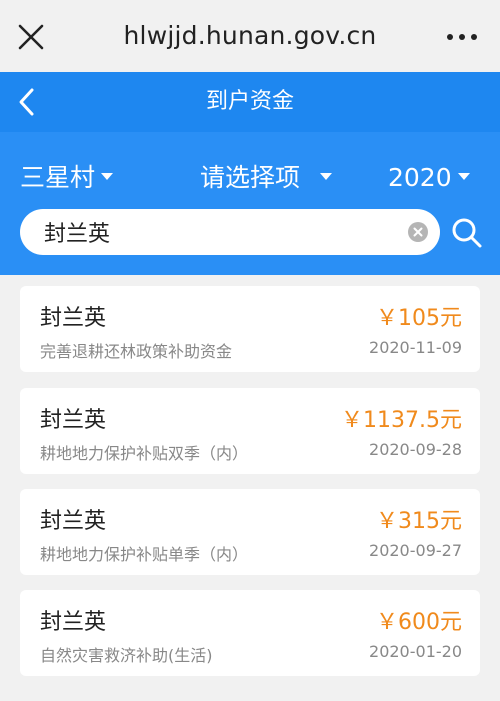  What do you see at coordinates (419, 318) in the screenshot?
I see `record-amount: ￥105元` at bounding box center [419, 318].